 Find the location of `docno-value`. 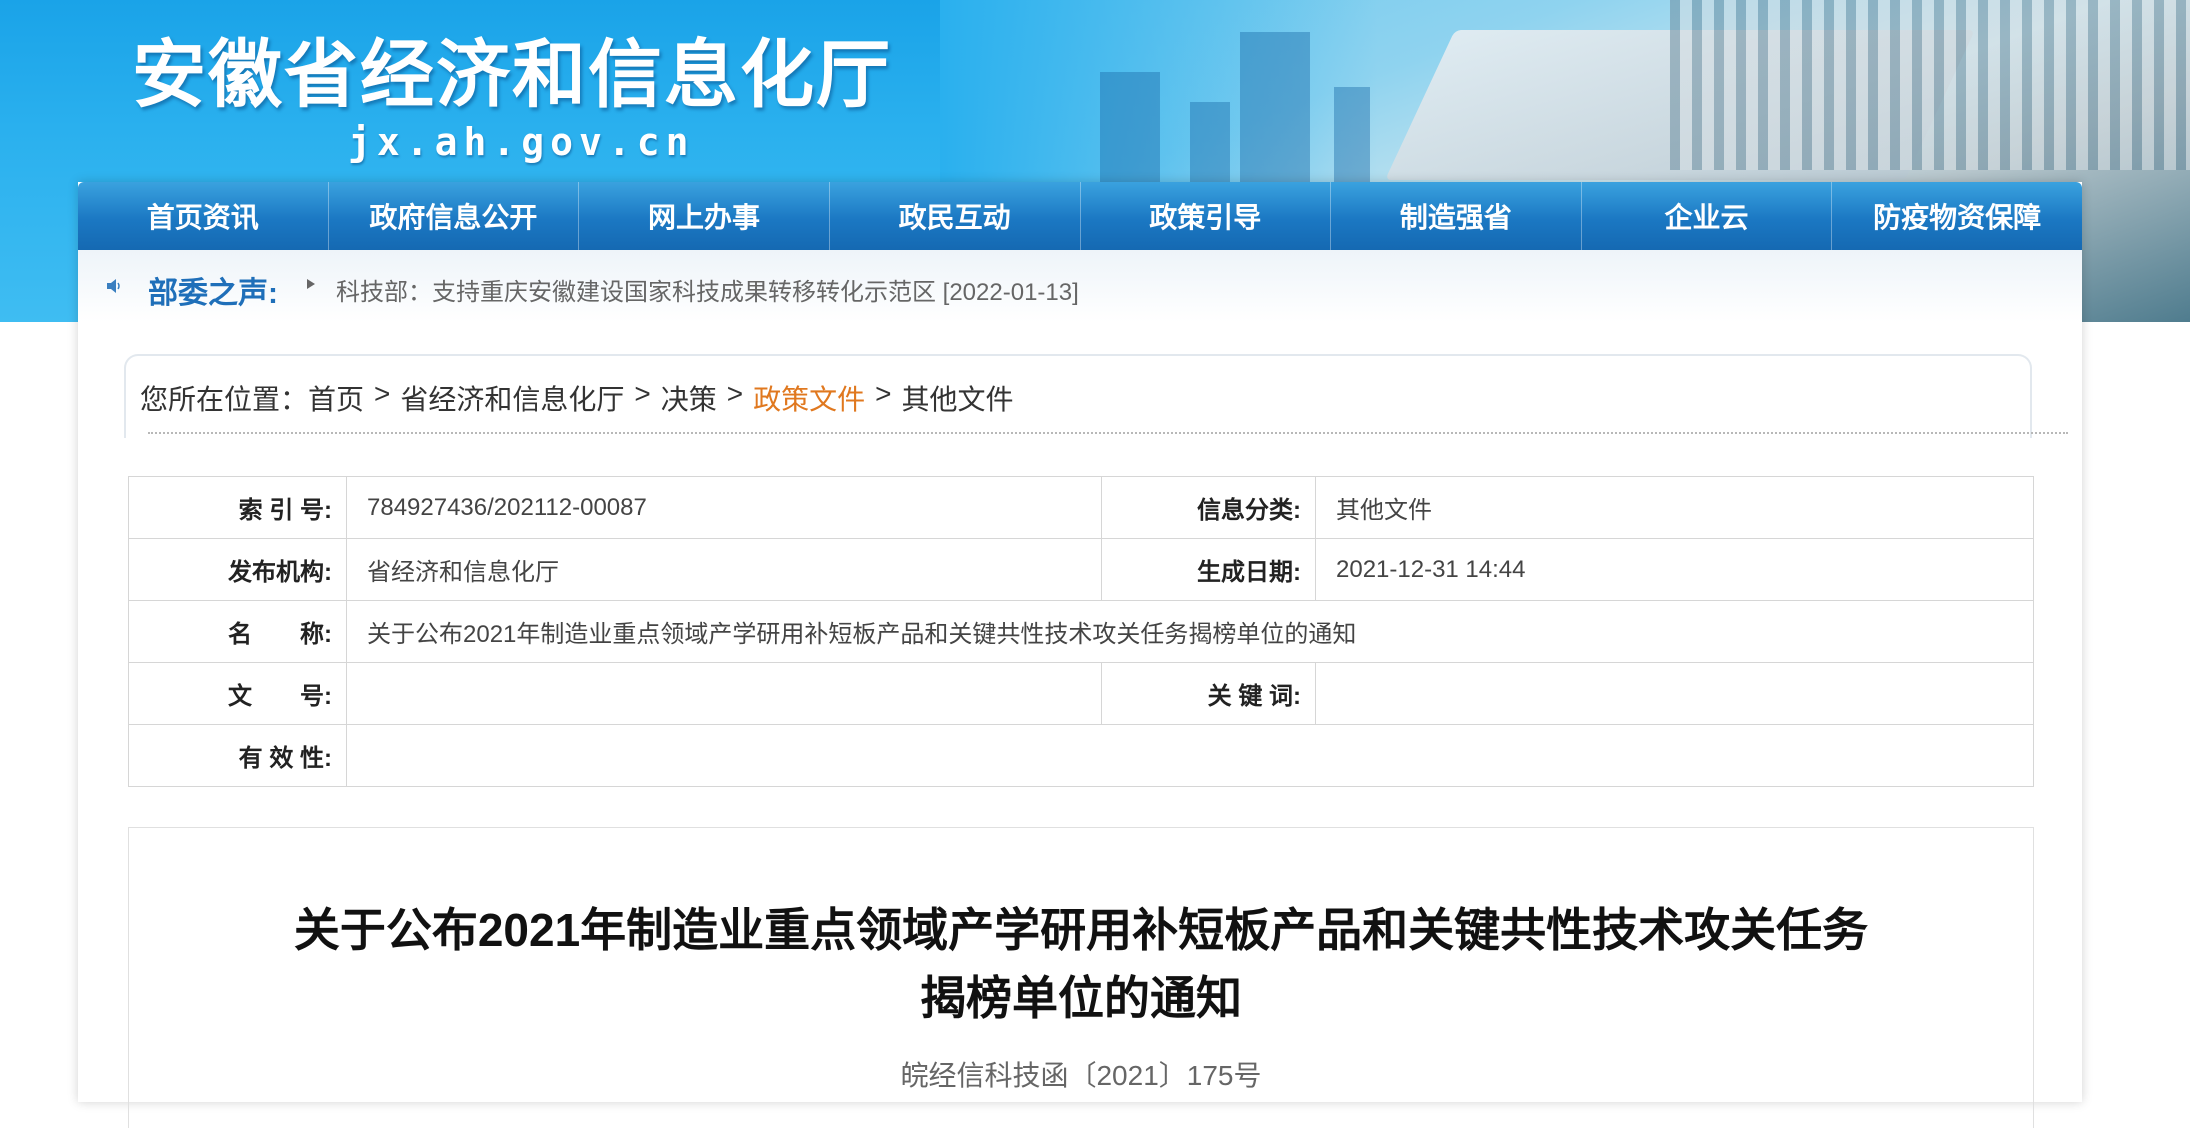

docno-value is located at coordinates (724, 693).